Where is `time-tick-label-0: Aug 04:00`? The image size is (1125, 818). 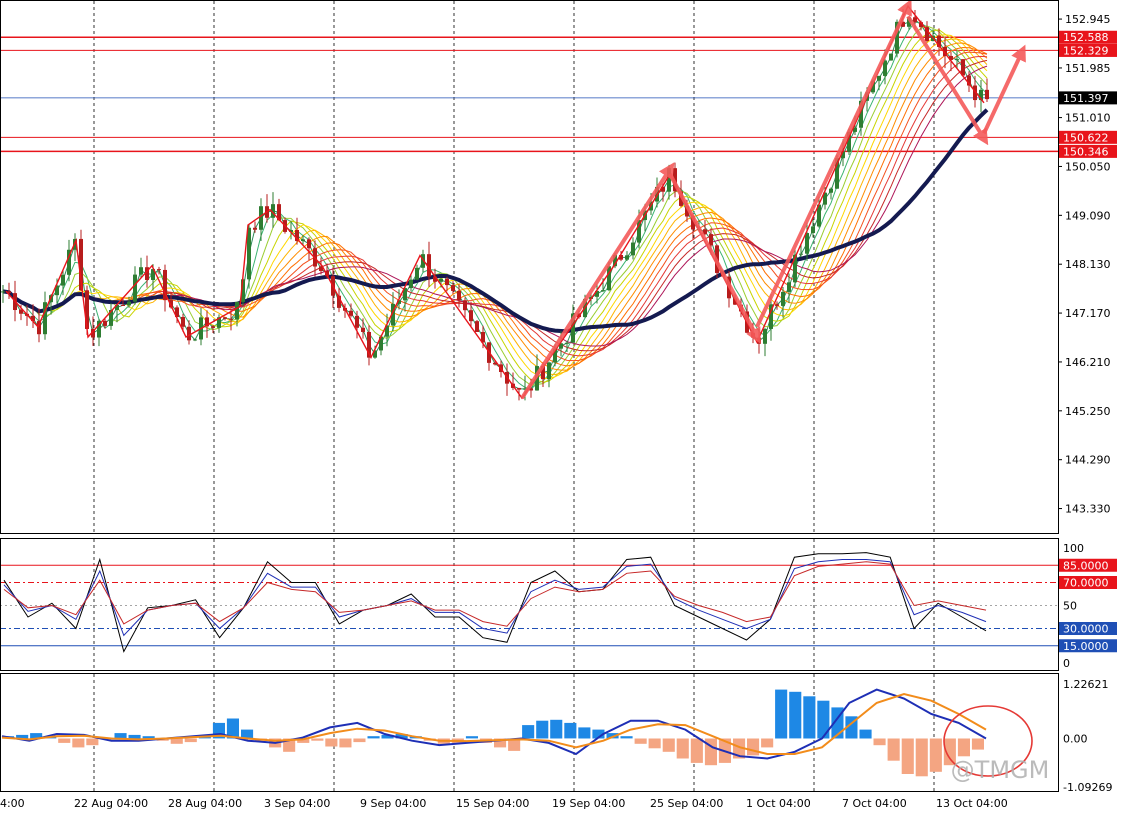 time-tick-label-0: Aug 04:00 is located at coordinates (12, 803).